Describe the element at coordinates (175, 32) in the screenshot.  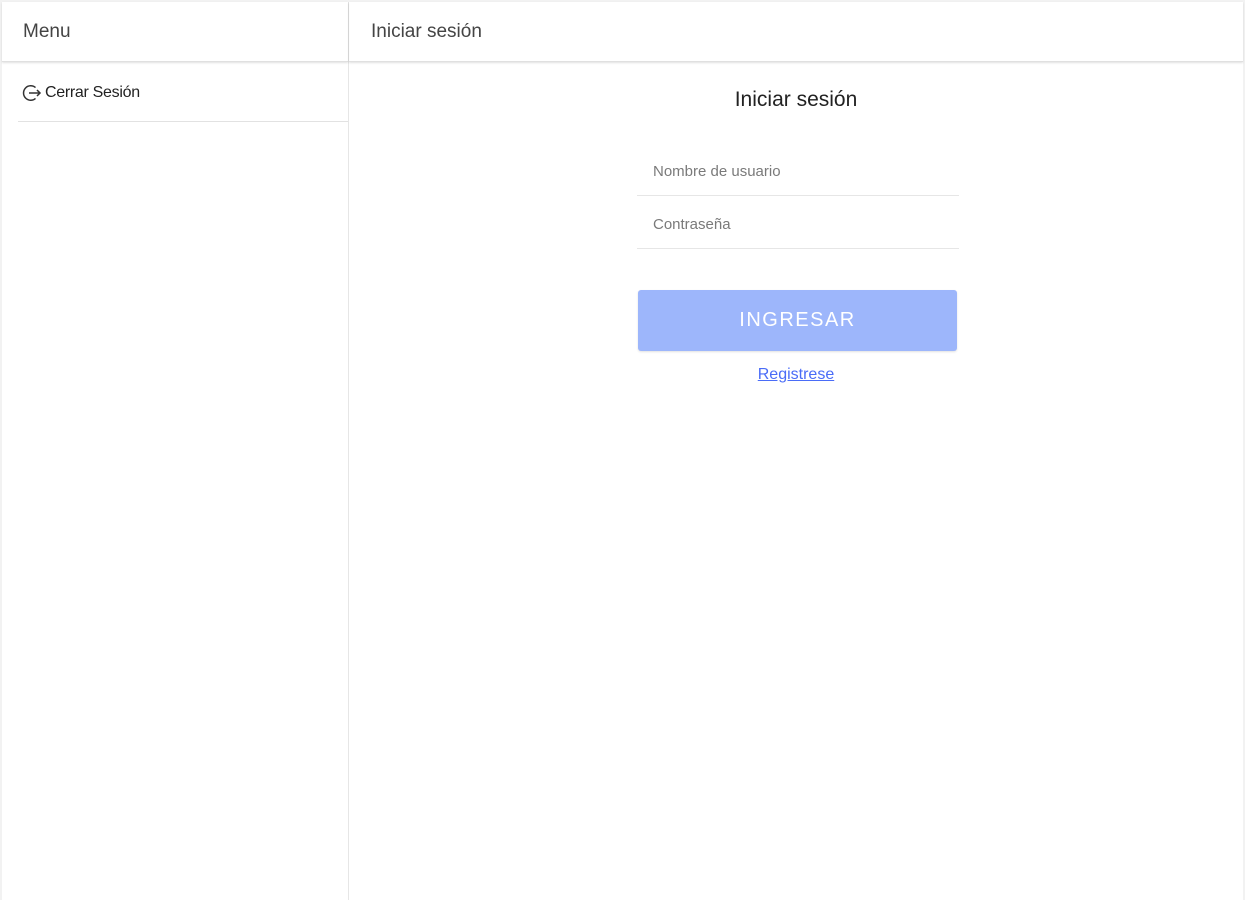
I see `sidebar-title: Menu` at that location.